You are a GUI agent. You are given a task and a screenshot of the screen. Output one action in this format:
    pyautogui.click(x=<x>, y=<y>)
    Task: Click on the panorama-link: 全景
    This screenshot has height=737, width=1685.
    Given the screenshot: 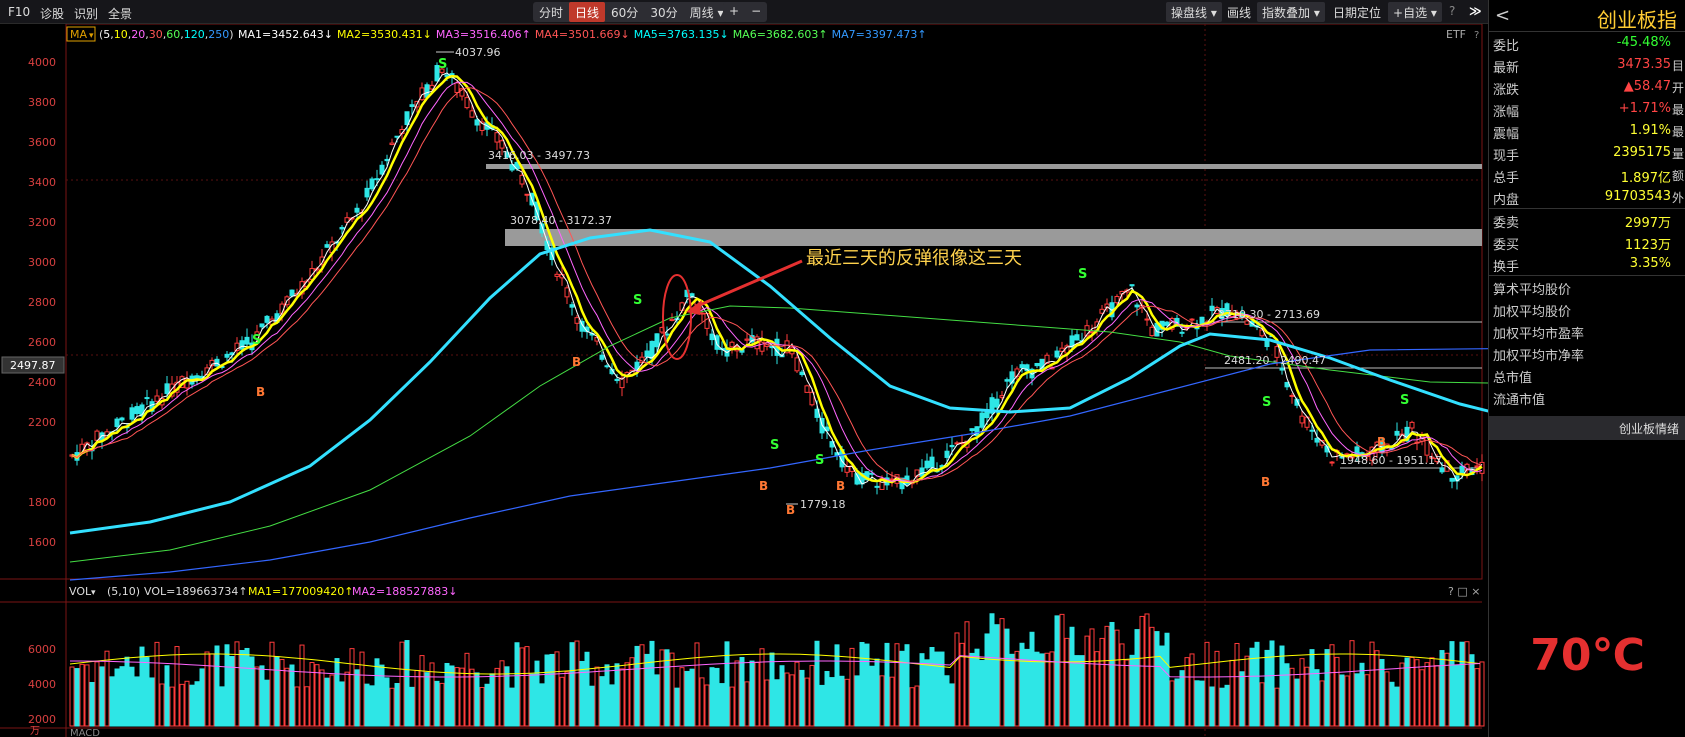 What is the action you would take?
    pyautogui.click(x=120, y=13)
    